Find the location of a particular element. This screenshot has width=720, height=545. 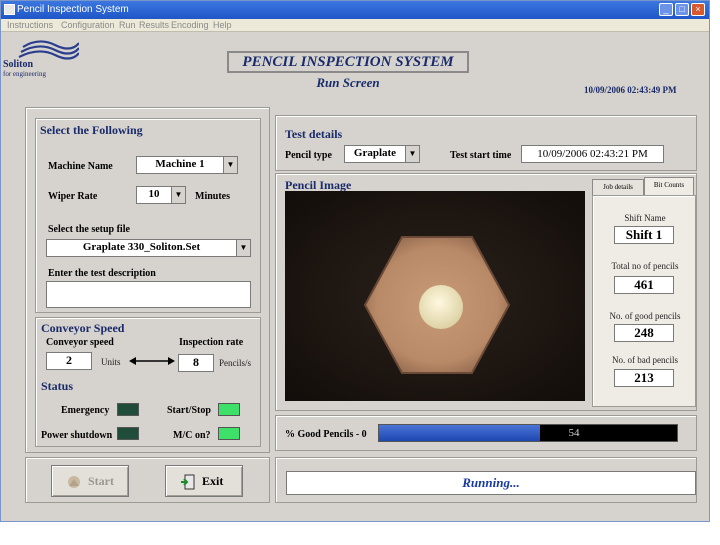

select-title: Select the Following is located at coordinates (91, 130).